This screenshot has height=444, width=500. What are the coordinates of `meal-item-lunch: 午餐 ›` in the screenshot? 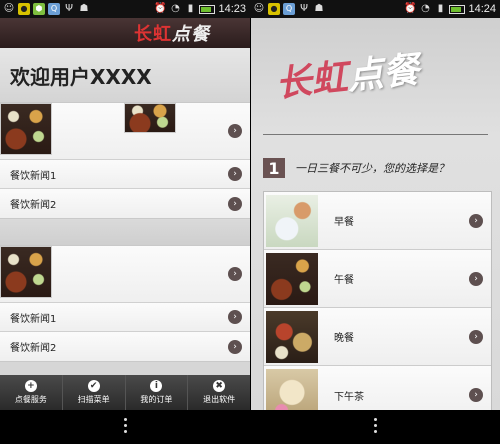 It's located at (377, 279).